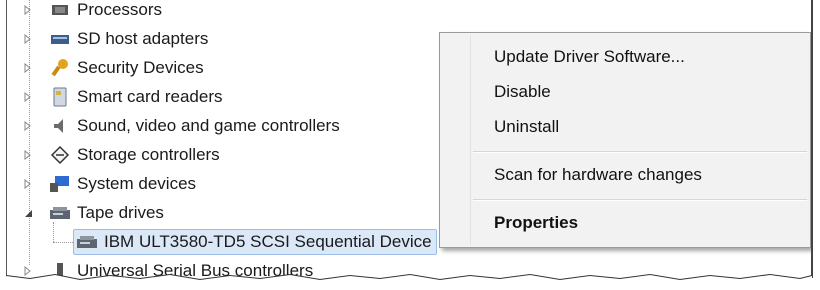 This screenshot has width=820, height=290. Describe the element at coordinates (60, 68) in the screenshot. I see `key-icon` at that location.